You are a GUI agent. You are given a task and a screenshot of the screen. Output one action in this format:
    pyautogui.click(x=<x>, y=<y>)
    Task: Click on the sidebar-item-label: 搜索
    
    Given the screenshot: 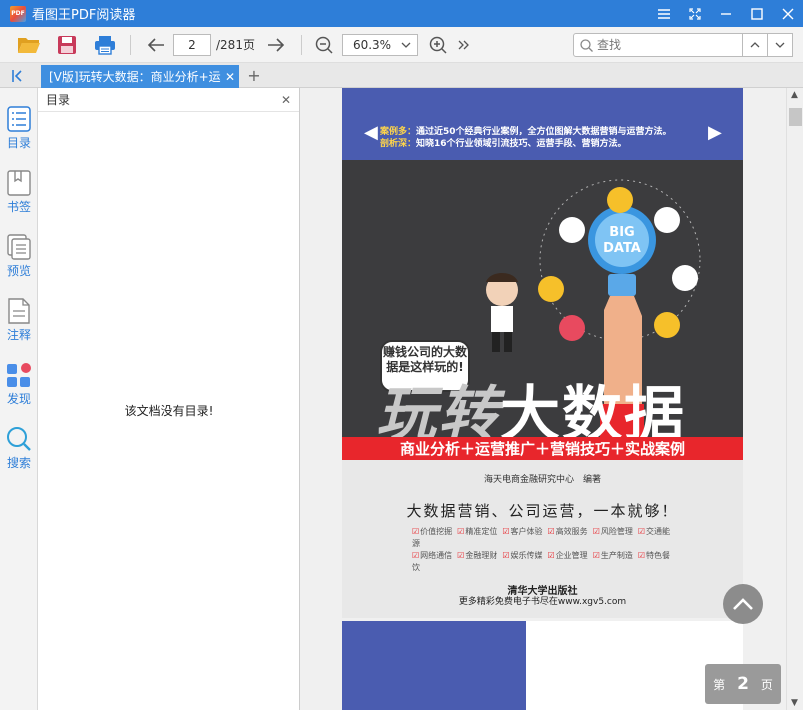 What is the action you would take?
    pyautogui.click(x=18, y=463)
    